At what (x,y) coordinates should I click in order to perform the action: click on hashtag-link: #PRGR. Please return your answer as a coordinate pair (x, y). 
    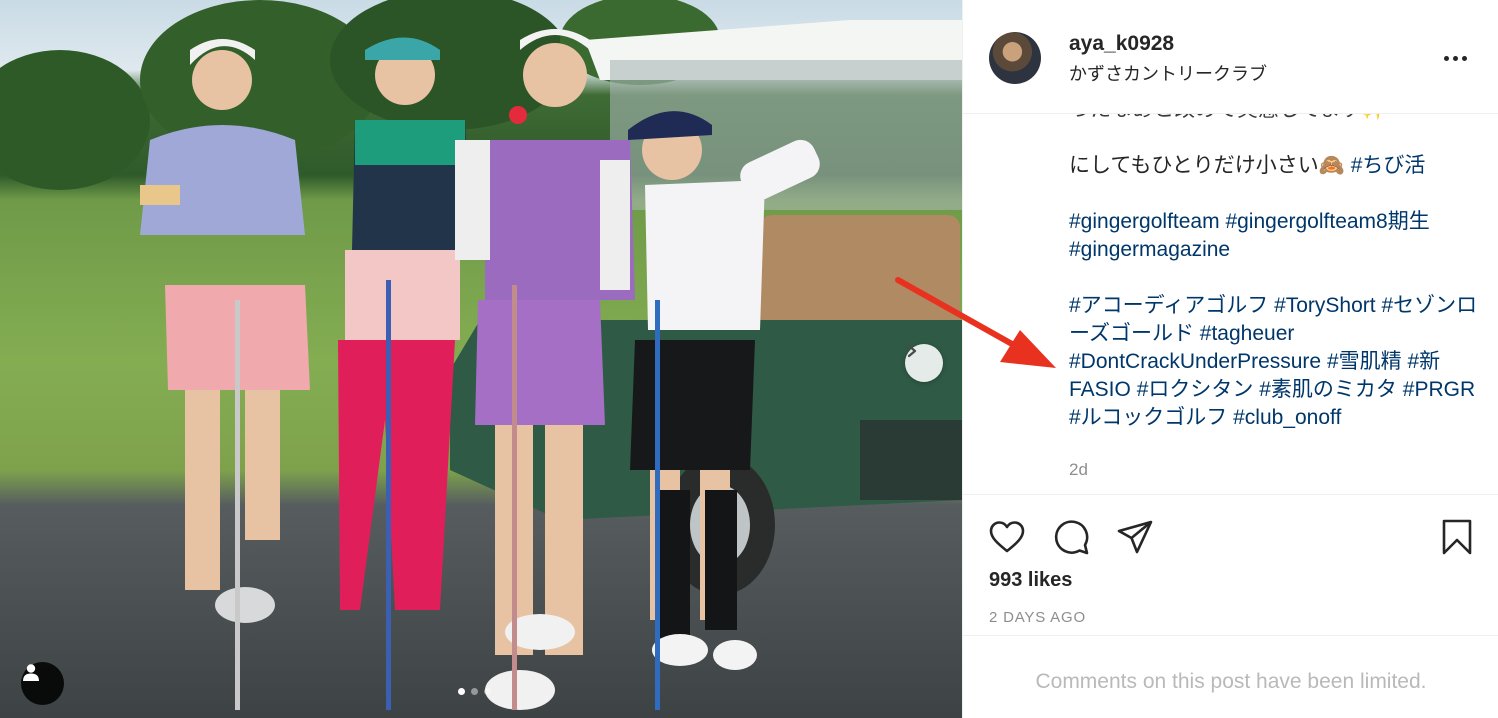
    Looking at the image, I should click on (1439, 389).